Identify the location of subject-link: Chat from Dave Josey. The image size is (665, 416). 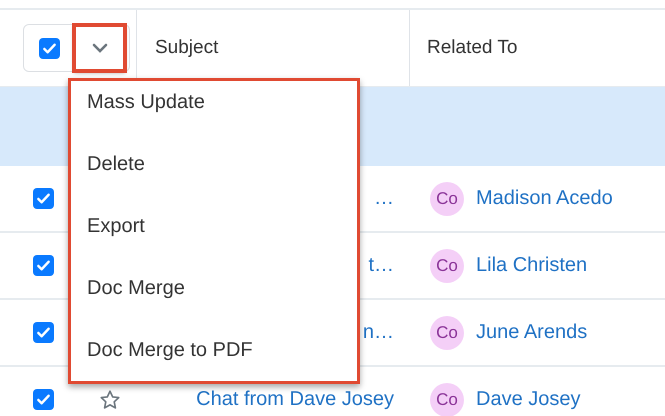
(295, 399).